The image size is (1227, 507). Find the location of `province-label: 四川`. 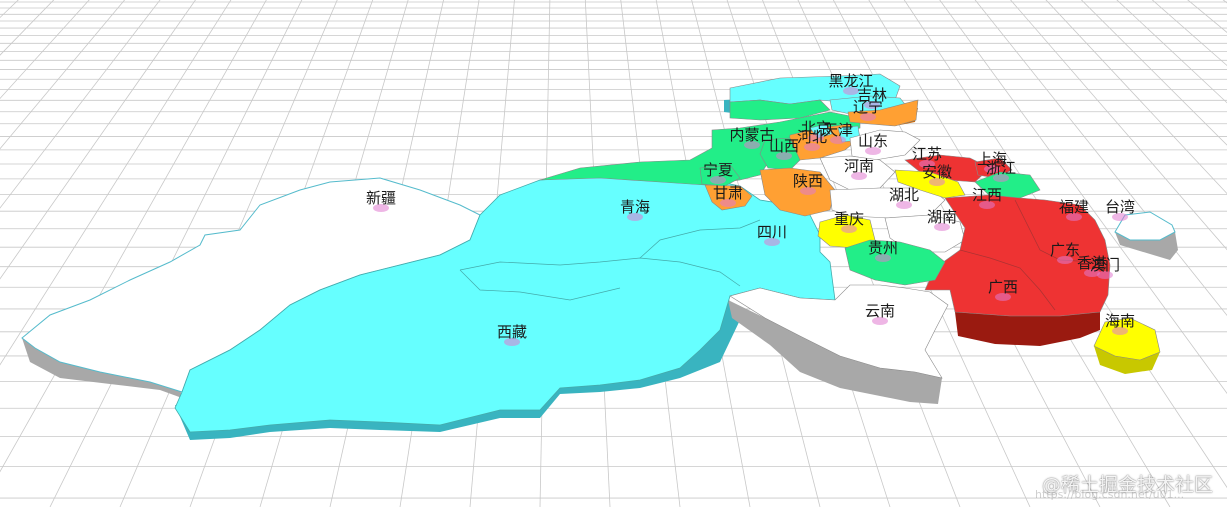

province-label: 四川 is located at coordinates (772, 232).